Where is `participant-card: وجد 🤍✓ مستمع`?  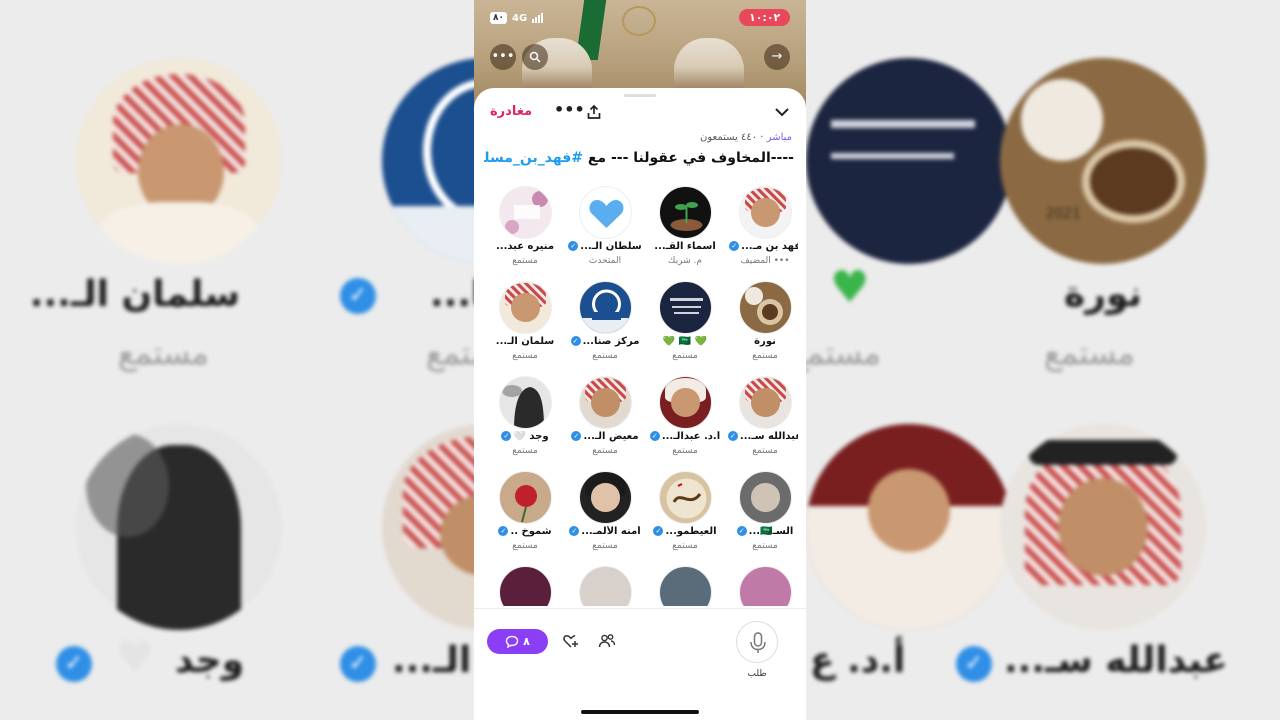
participant-card: وجد 🤍✓ مستمع is located at coordinates (525, 422).